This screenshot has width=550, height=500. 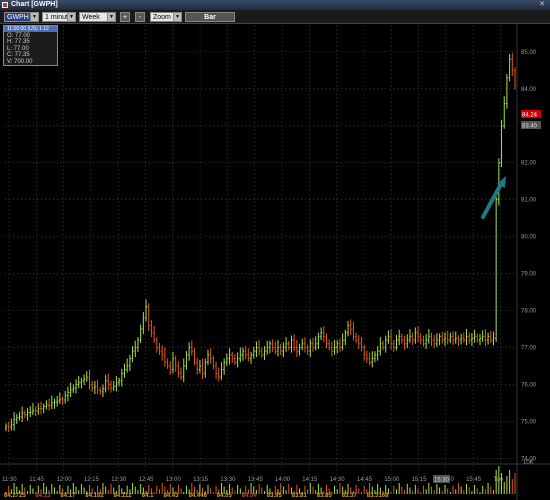 I want to click on volume-tick-label: 10K, so click(x=528, y=463).